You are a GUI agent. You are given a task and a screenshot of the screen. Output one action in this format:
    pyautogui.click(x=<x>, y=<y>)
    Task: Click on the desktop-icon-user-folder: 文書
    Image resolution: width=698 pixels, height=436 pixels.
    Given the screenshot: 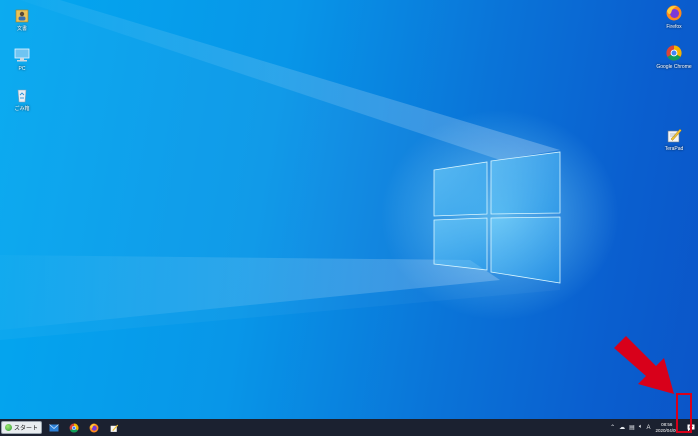 What is the action you would take?
    pyautogui.click(x=22, y=19)
    